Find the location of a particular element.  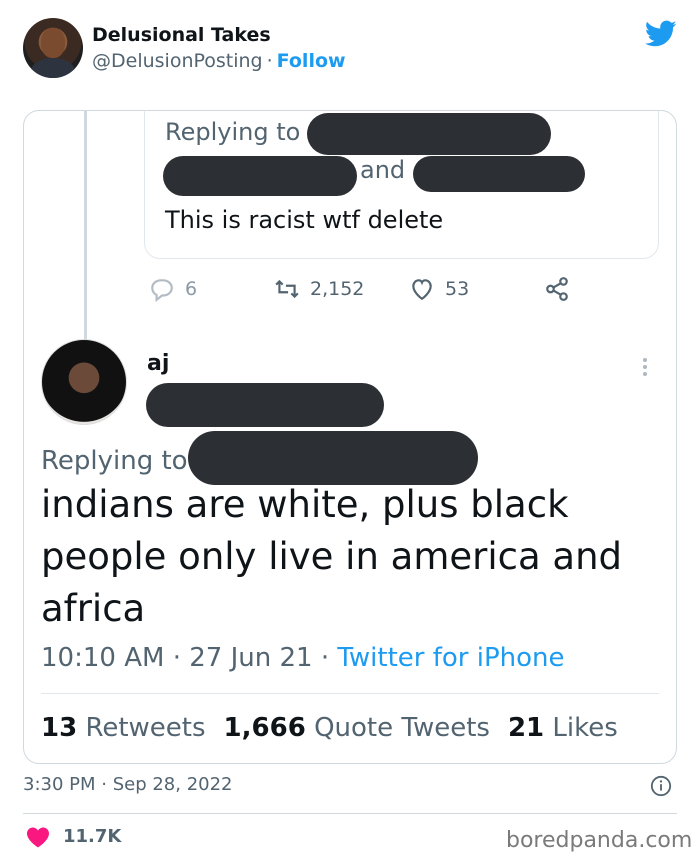

retweets-label: Retweets is located at coordinates (145, 728).